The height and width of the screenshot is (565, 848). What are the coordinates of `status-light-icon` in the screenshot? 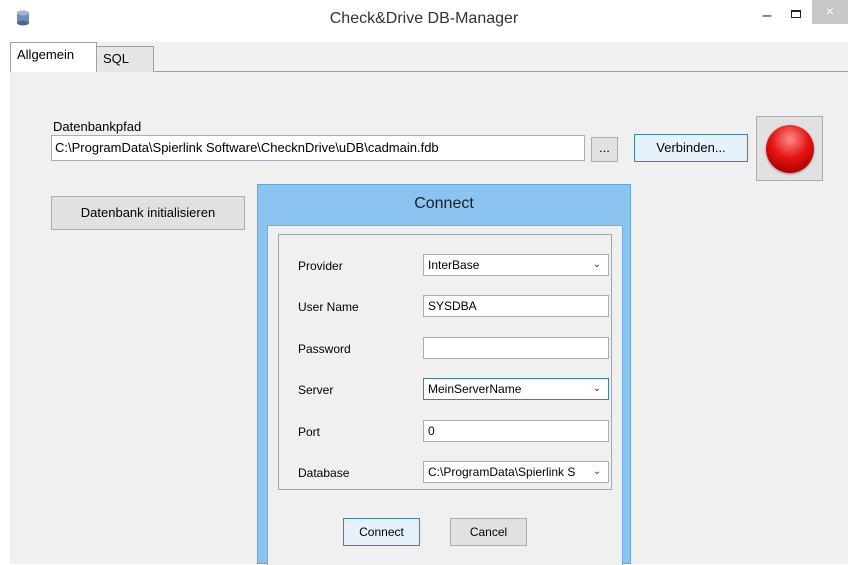 It's located at (790, 149).